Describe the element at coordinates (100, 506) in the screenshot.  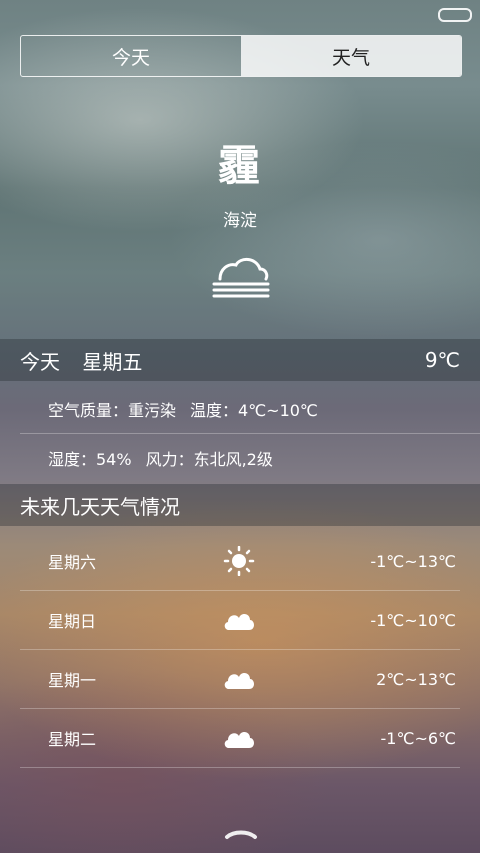
I see `forecast-title: 未来几天天气情况` at that location.